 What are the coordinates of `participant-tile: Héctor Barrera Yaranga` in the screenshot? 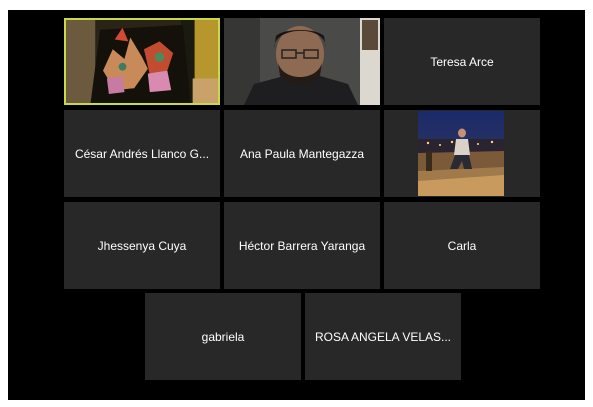 It's located at (302, 245).